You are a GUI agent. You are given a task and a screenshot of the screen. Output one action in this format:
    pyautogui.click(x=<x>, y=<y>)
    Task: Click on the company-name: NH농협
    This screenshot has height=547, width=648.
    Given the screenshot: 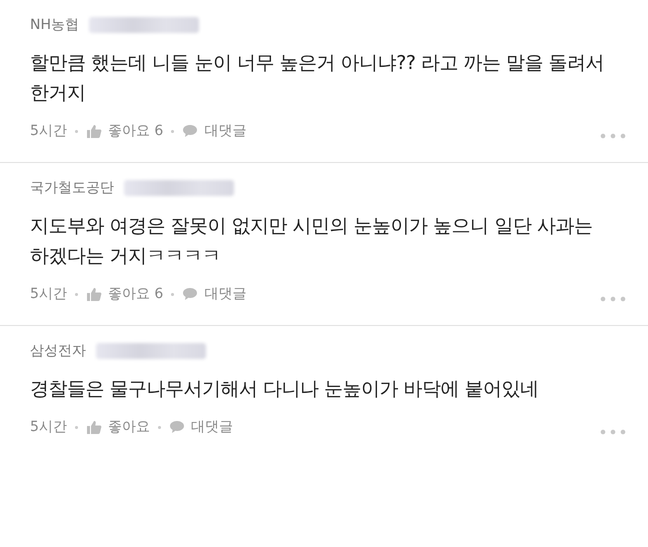 What is the action you would take?
    pyautogui.click(x=54, y=25)
    